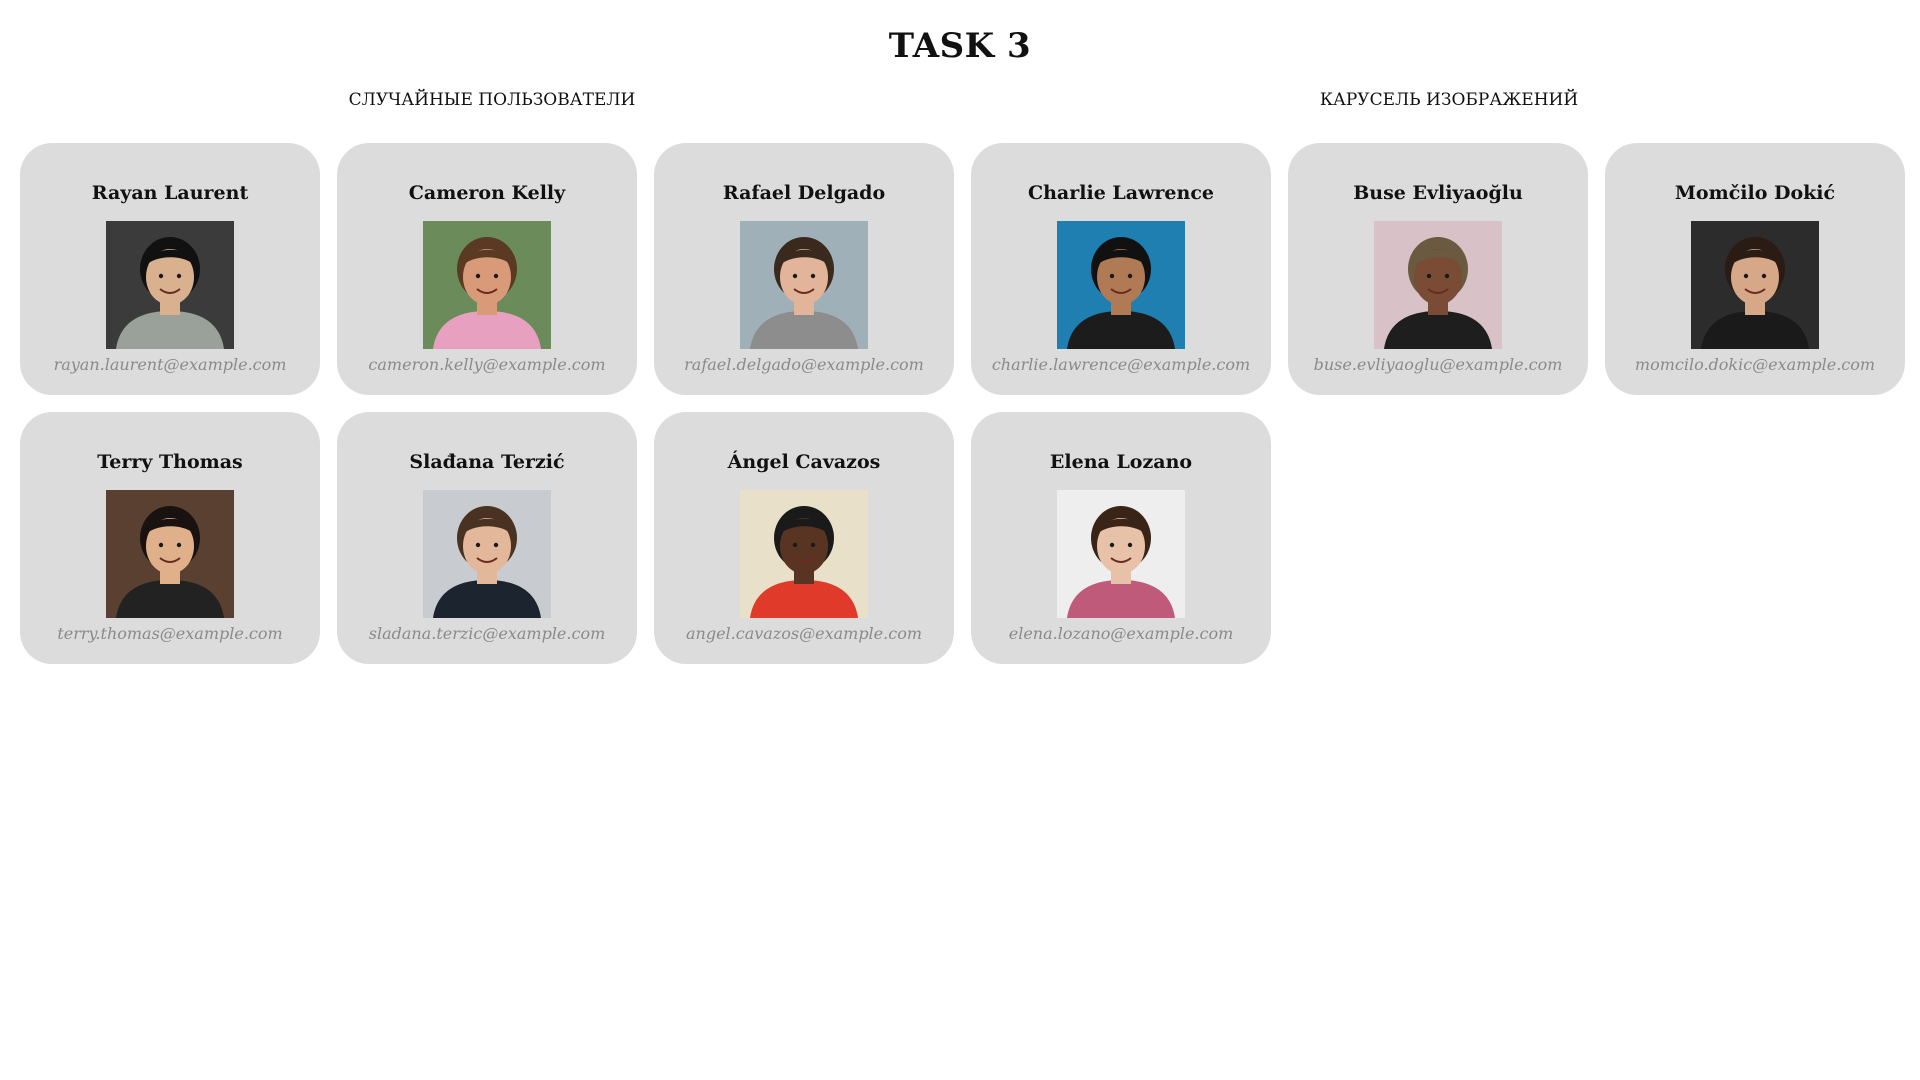 This screenshot has height=1080, width=1920. I want to click on user-name: Buse Evliyaoğlu, so click(1438, 193).